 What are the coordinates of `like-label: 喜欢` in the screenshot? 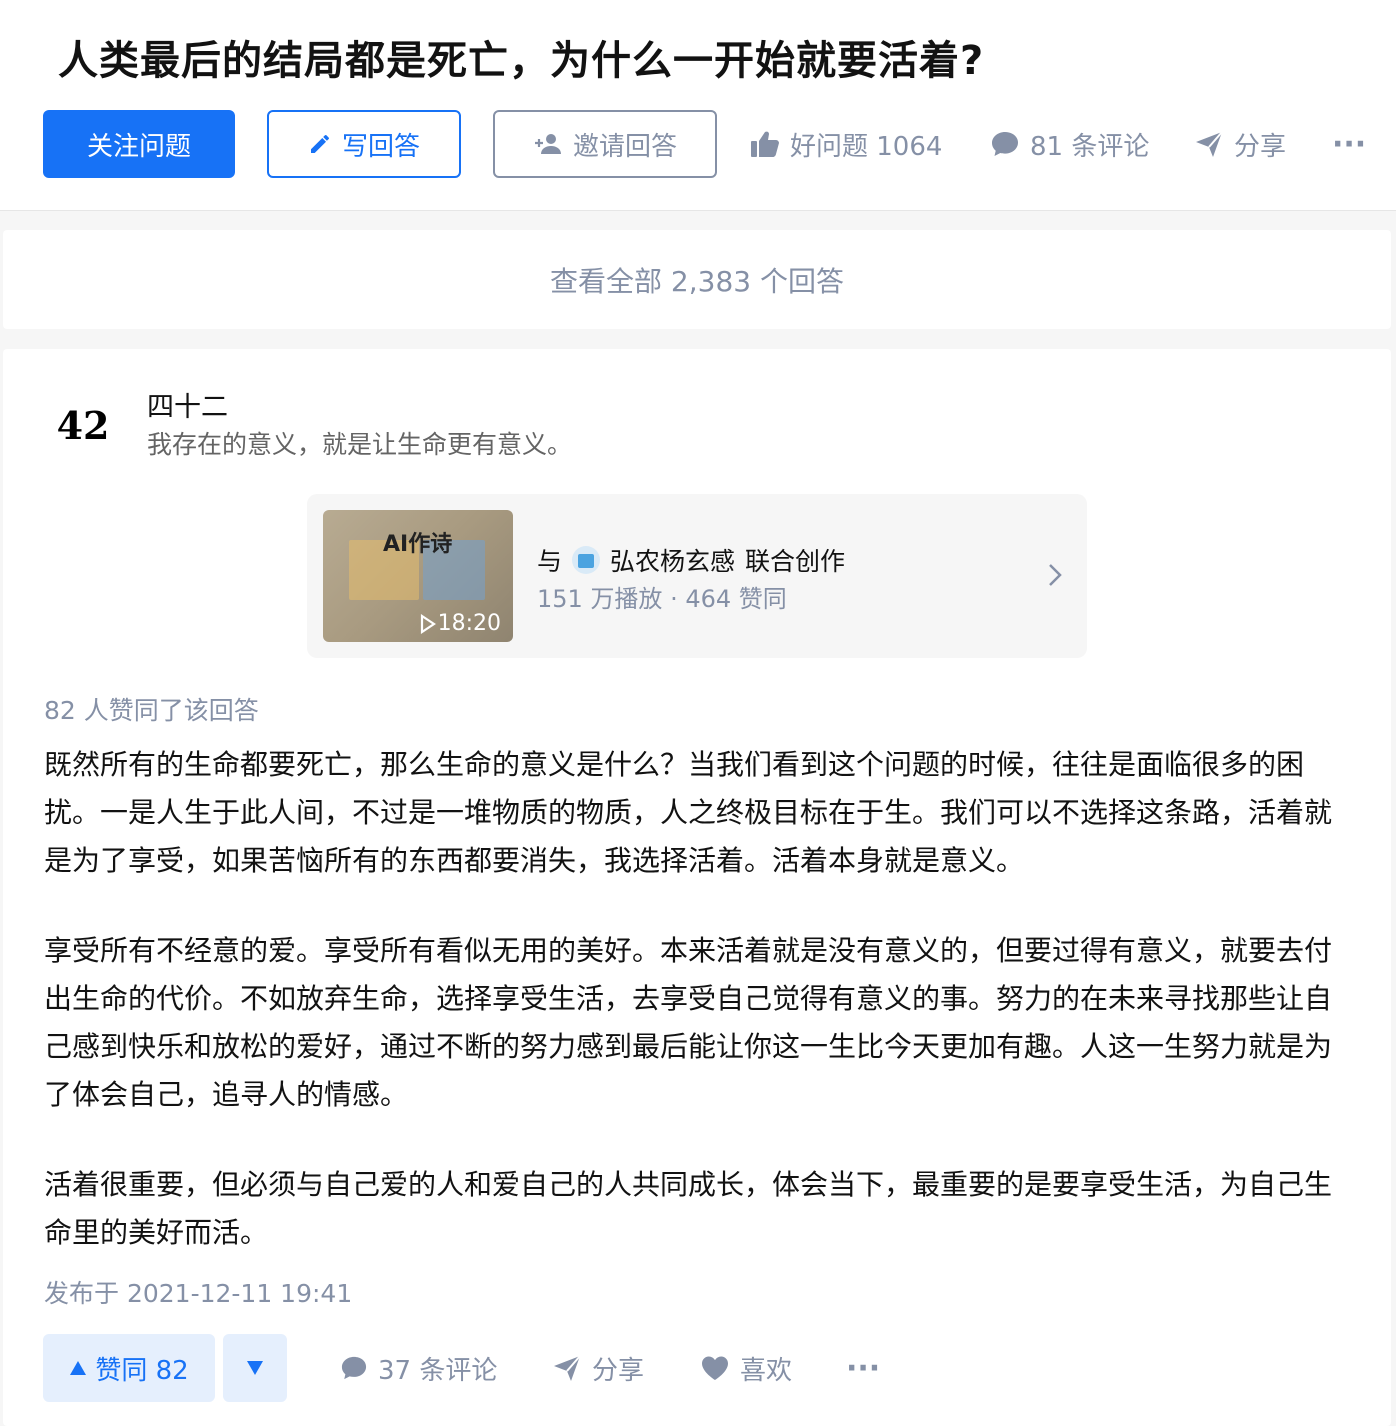 It's located at (766, 1370).